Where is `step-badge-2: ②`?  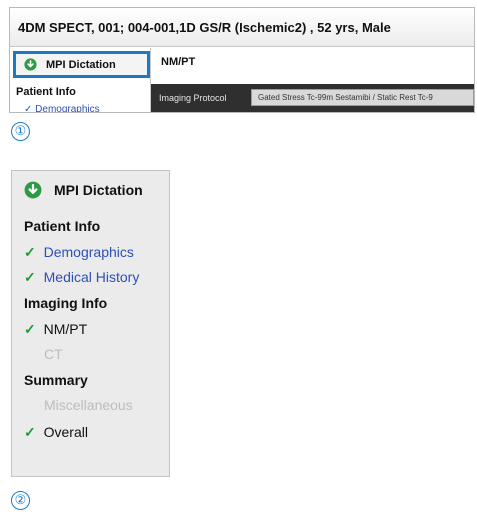 step-badge-2: ② is located at coordinates (20, 500).